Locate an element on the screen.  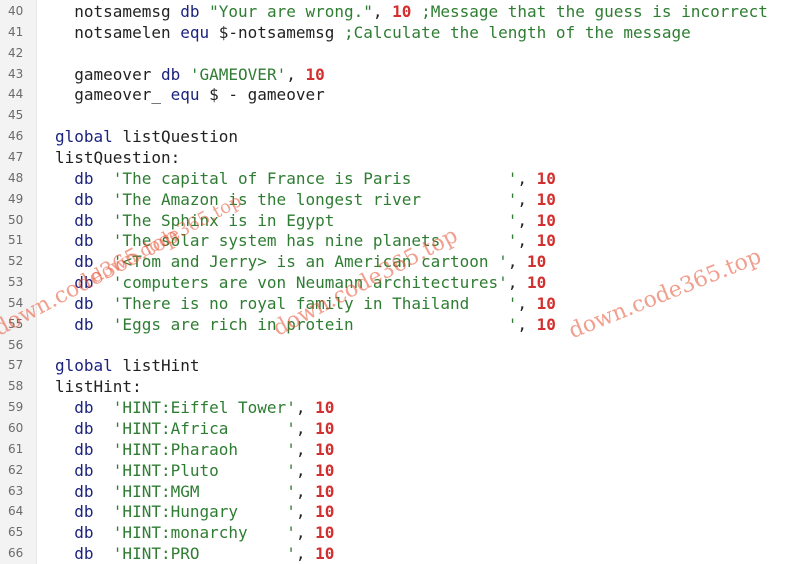
code-line: 64 db 'HINT:Hungary ', 10 is located at coordinates (395, 512).